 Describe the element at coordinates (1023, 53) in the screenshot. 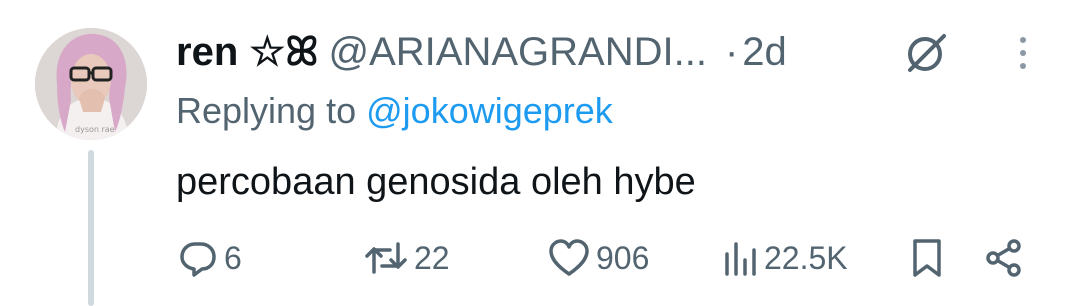

I see `more-icon` at that location.